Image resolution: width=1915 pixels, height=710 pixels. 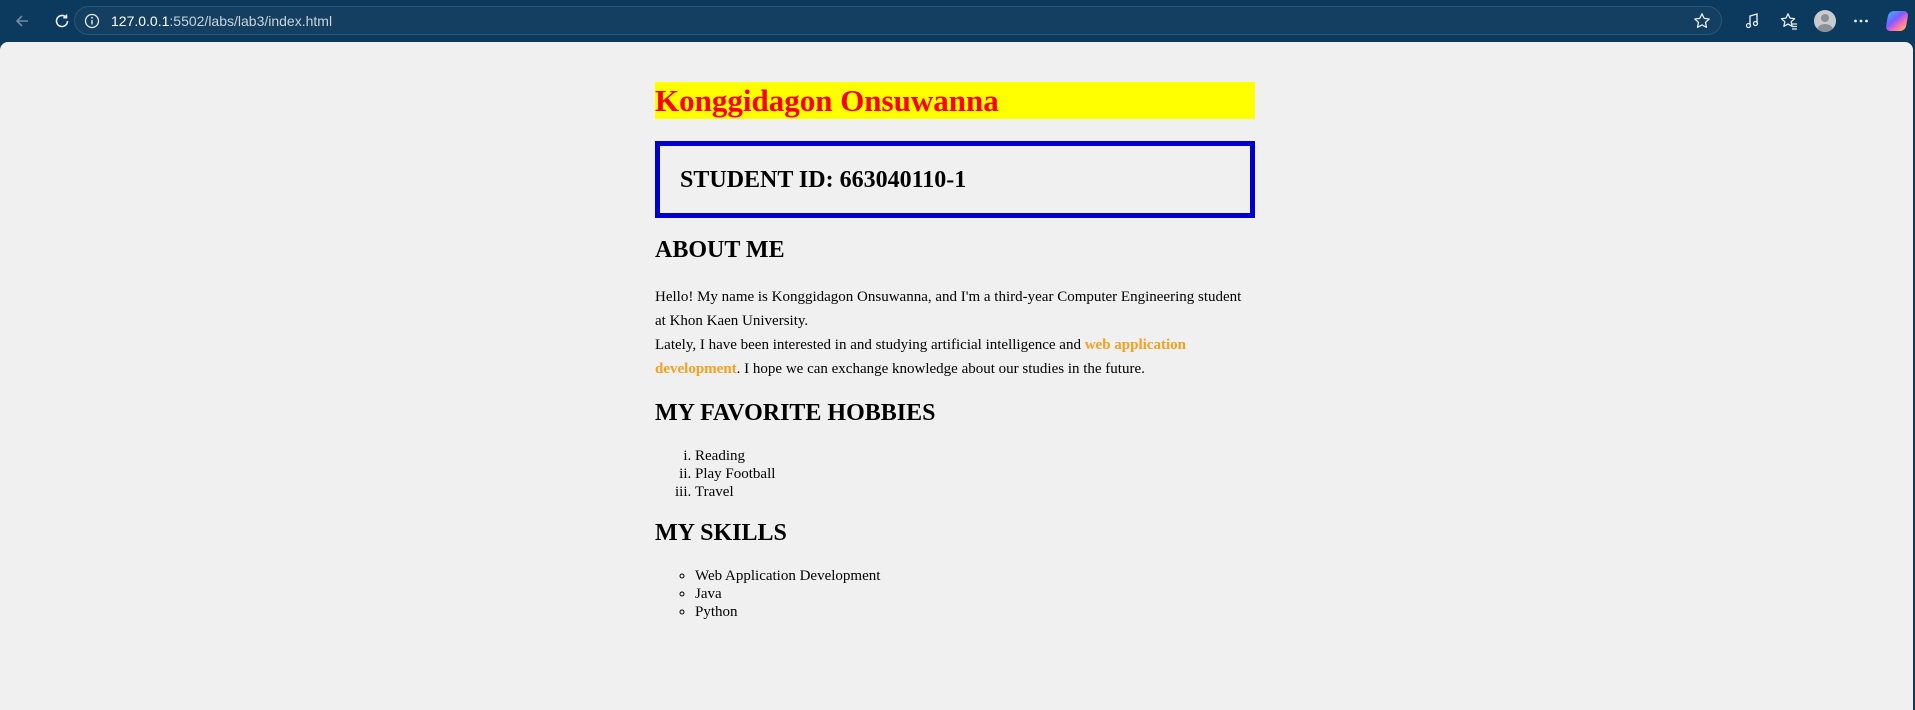 I want to click on copilot-icon, so click(x=1897, y=21).